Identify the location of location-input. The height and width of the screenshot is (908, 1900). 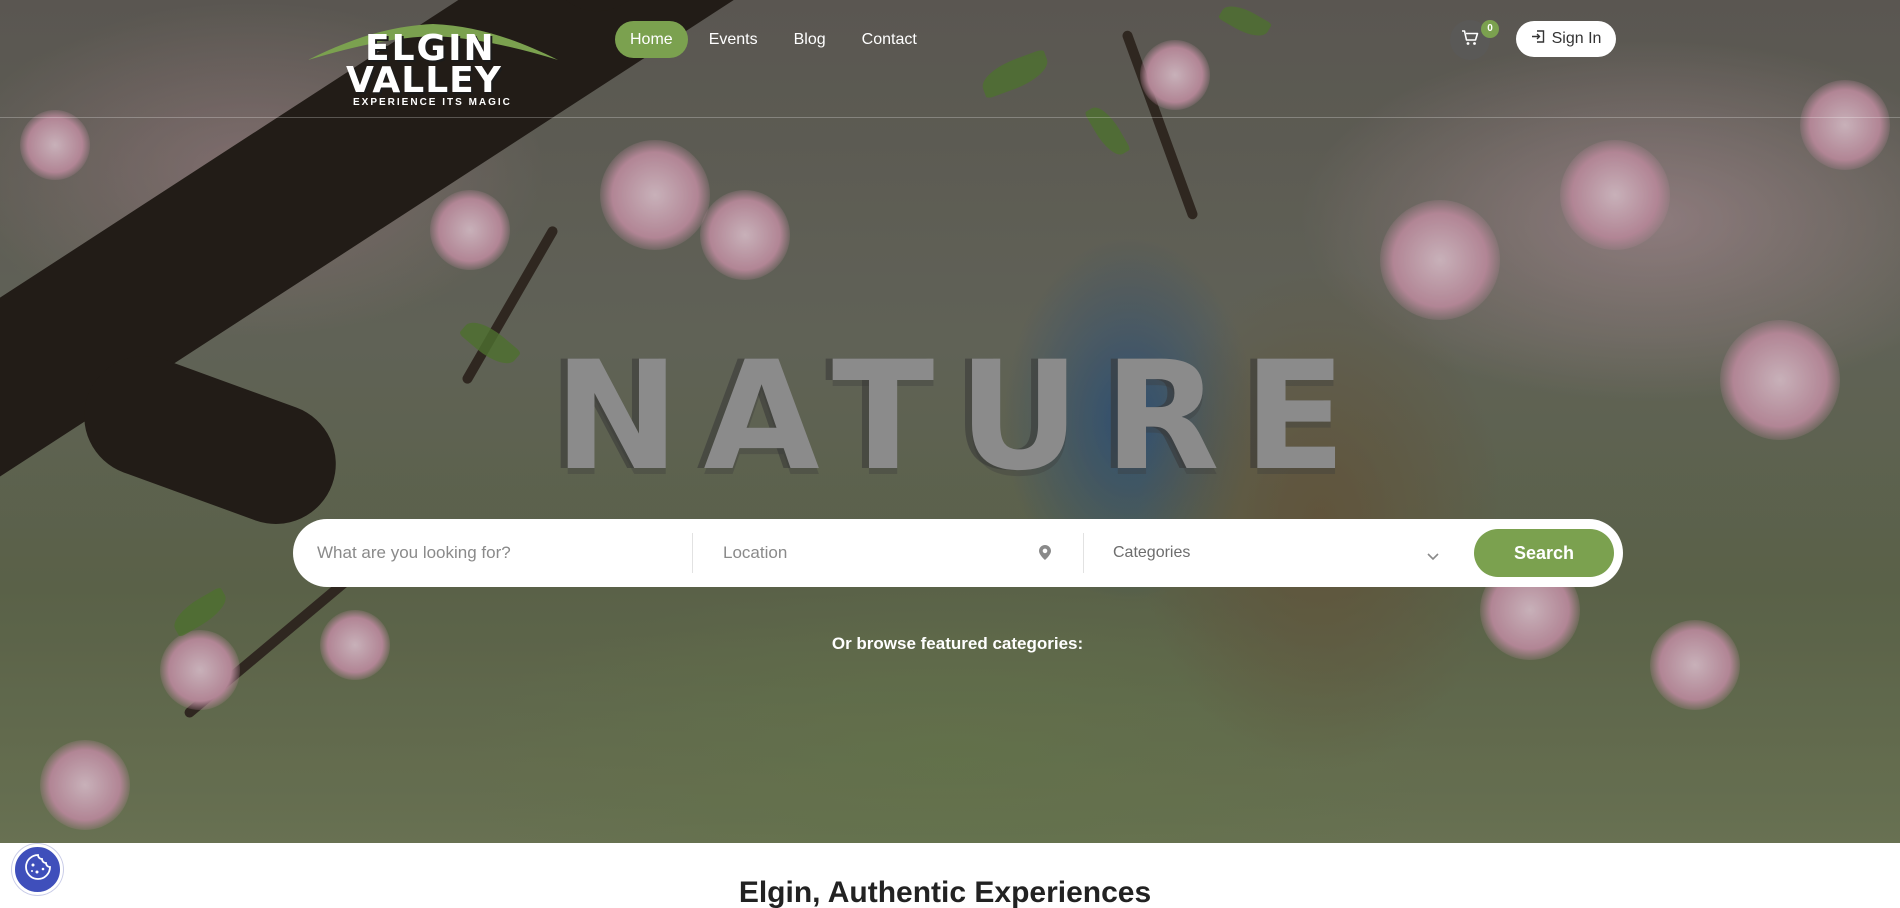
(873, 553).